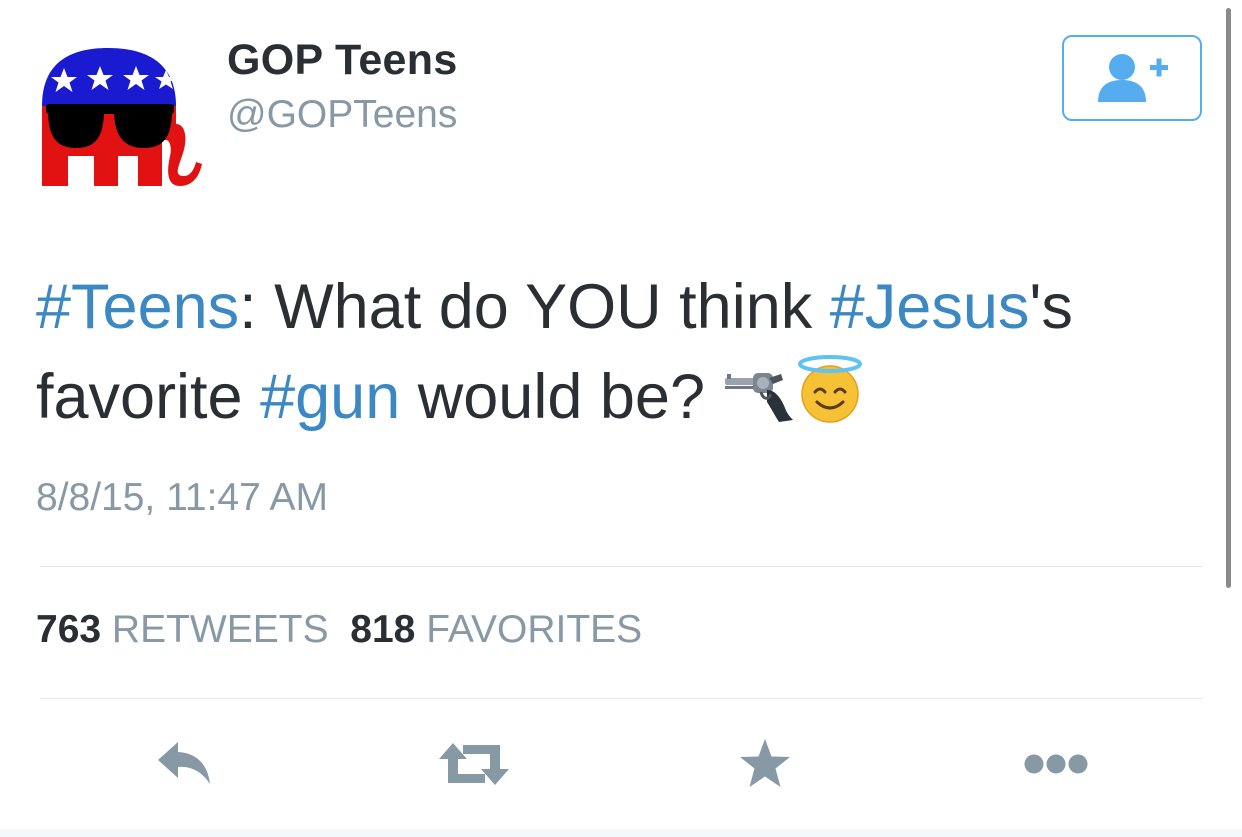 This screenshot has width=1242, height=837. Describe the element at coordinates (830, 401) in the screenshot. I see `smiling-face-with-halo-emoji` at that location.